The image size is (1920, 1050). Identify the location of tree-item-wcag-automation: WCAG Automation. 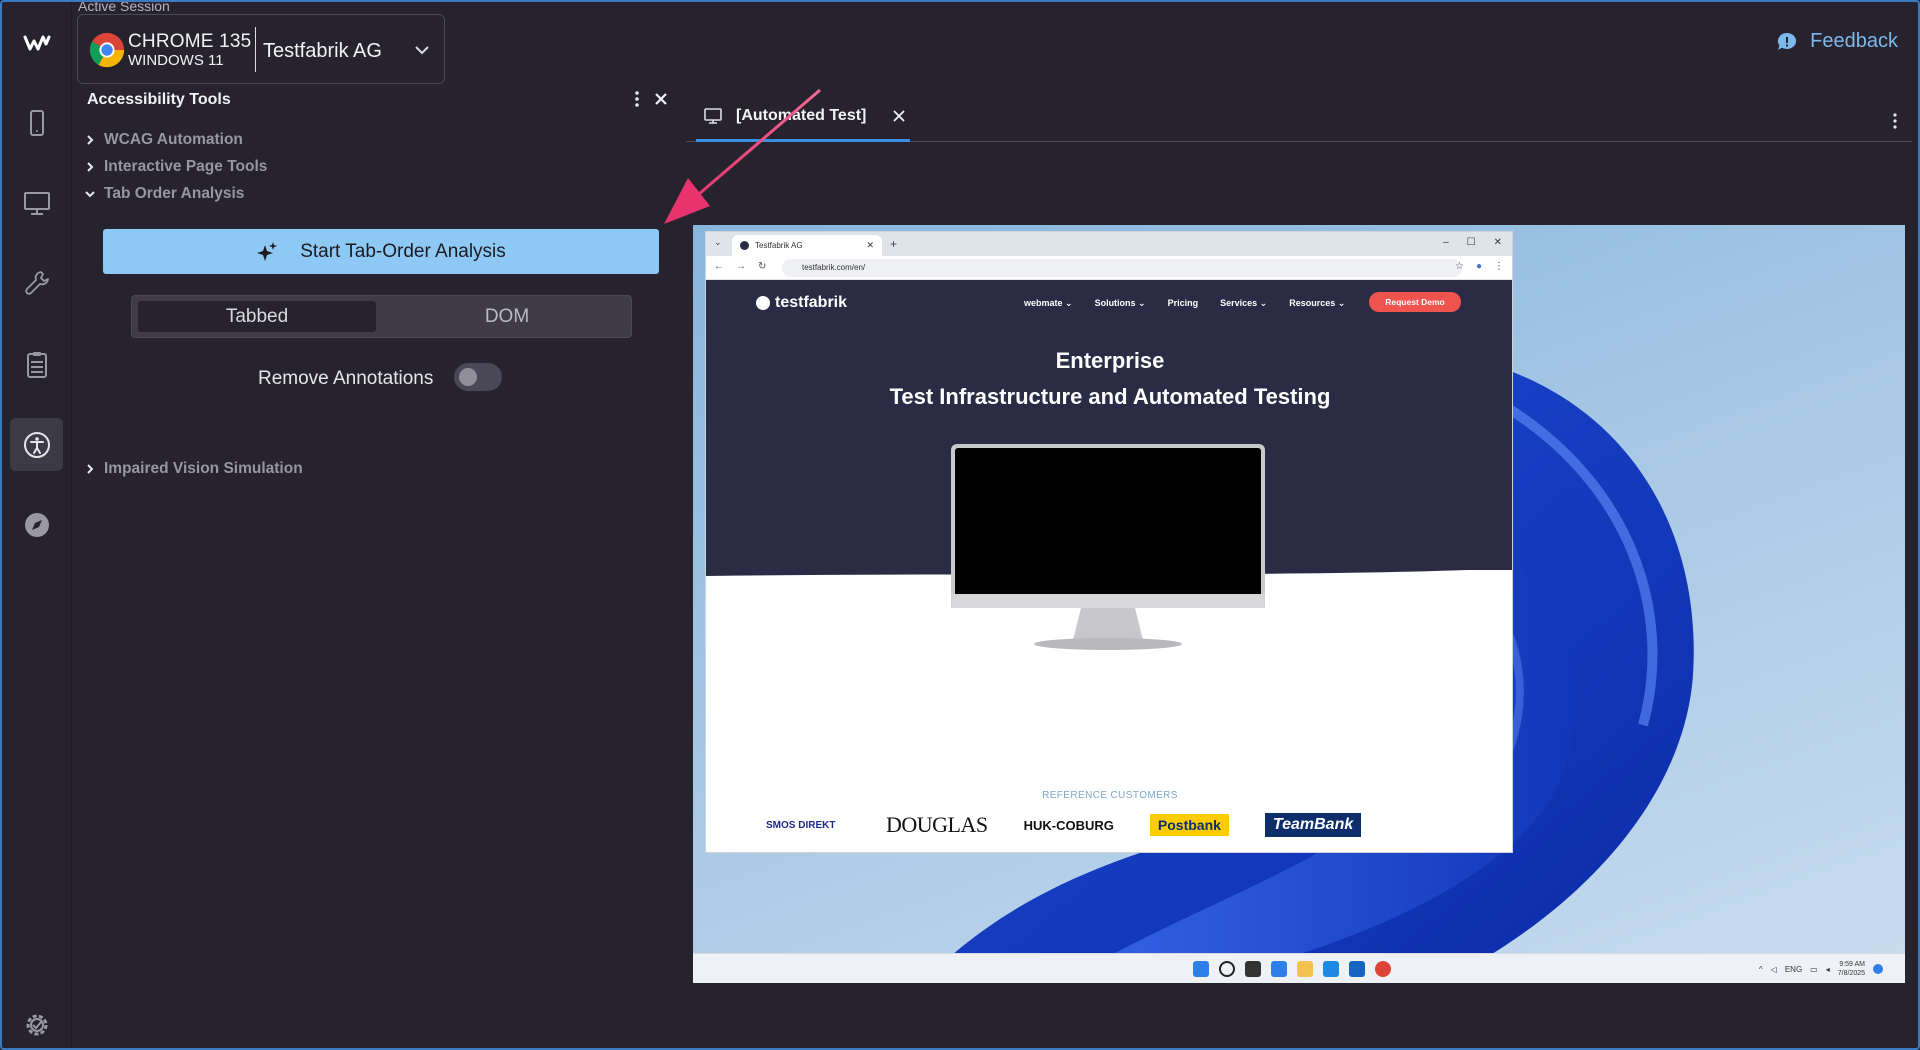
(163, 140).